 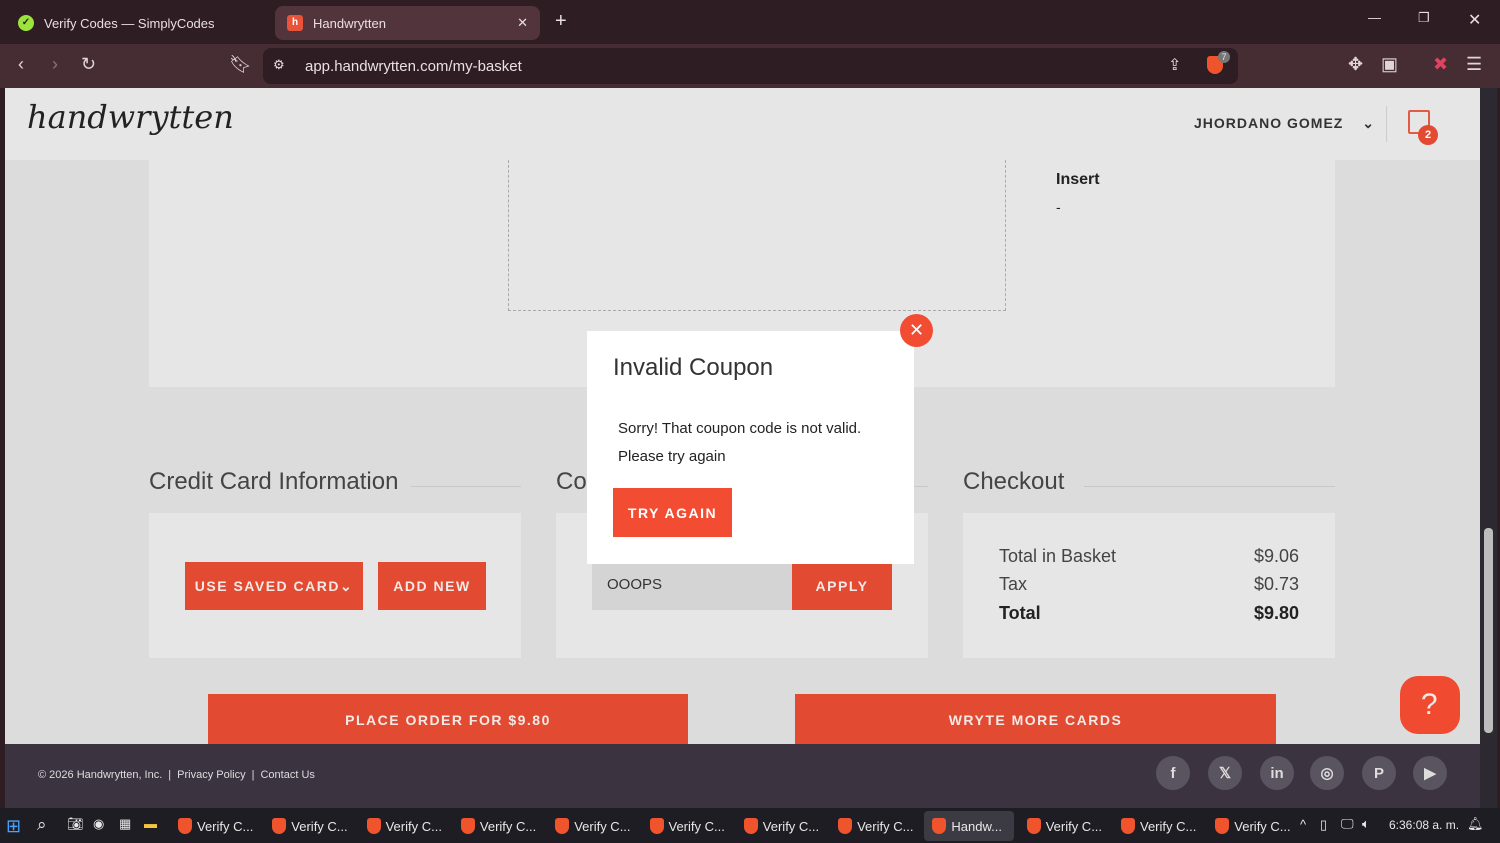 What do you see at coordinates (1327, 773) in the screenshot?
I see `instagram-icon: ◎` at bounding box center [1327, 773].